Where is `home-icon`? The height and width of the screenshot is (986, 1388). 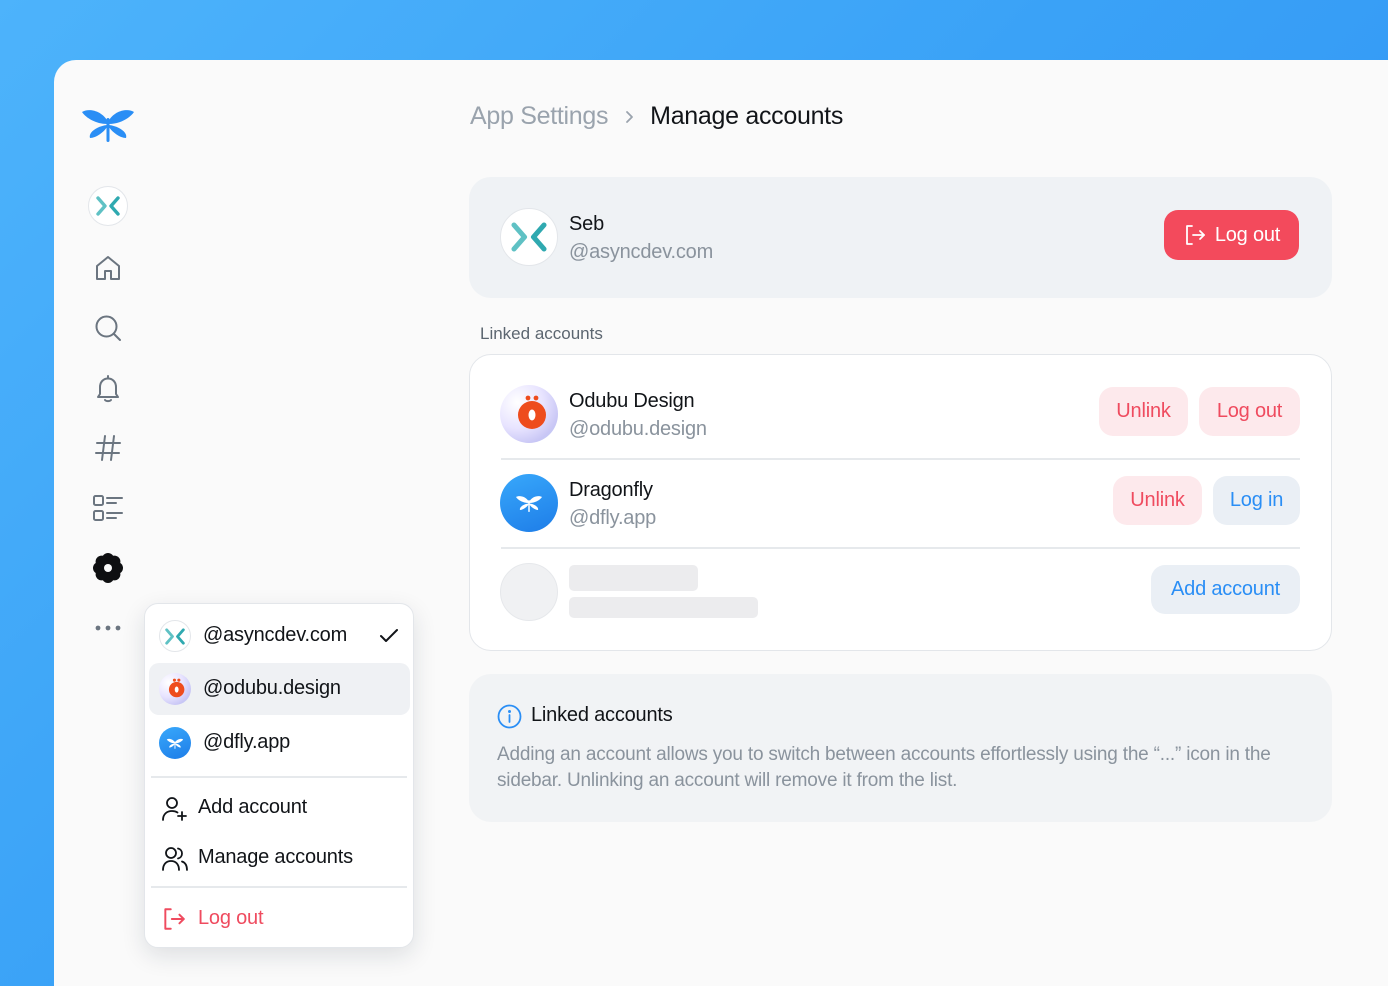 home-icon is located at coordinates (108, 268).